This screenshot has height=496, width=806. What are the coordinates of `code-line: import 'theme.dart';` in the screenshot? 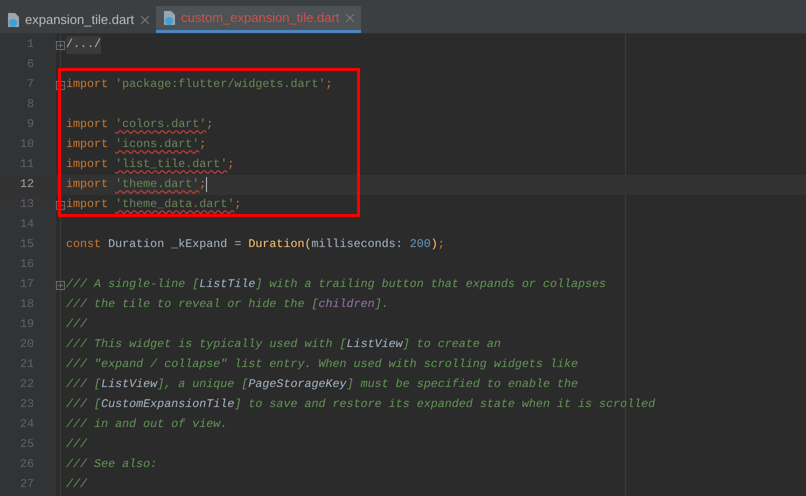 It's located at (137, 185).